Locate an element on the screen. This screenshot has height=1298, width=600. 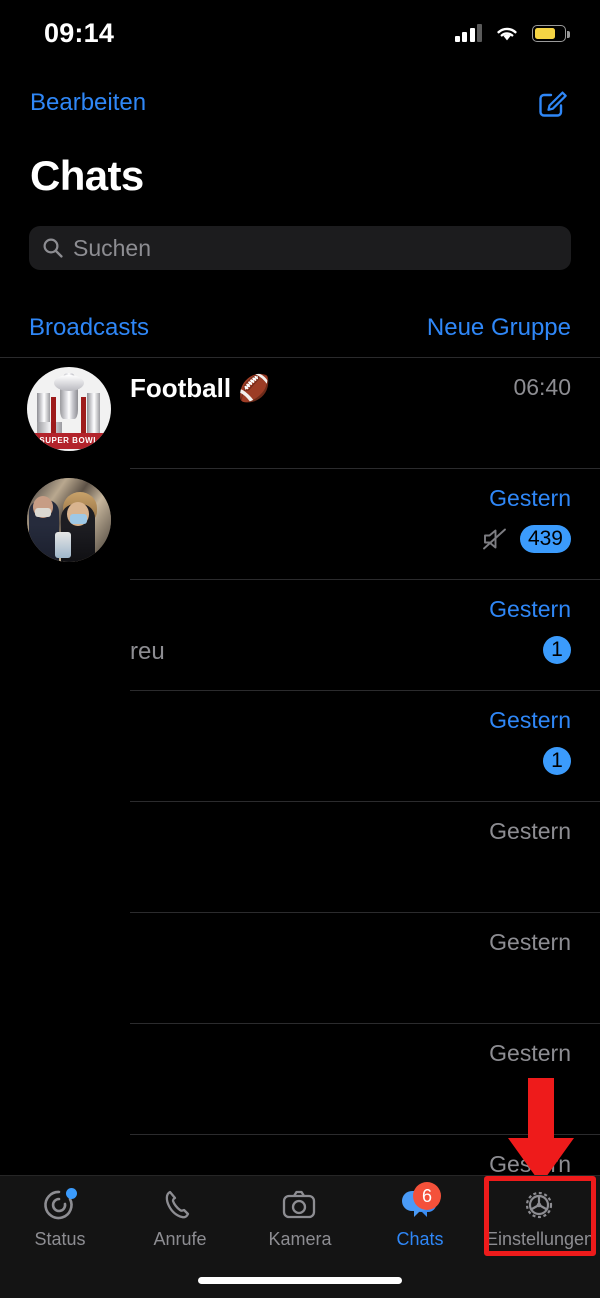
broadcasts-button: Broadcasts is located at coordinates (89, 328).